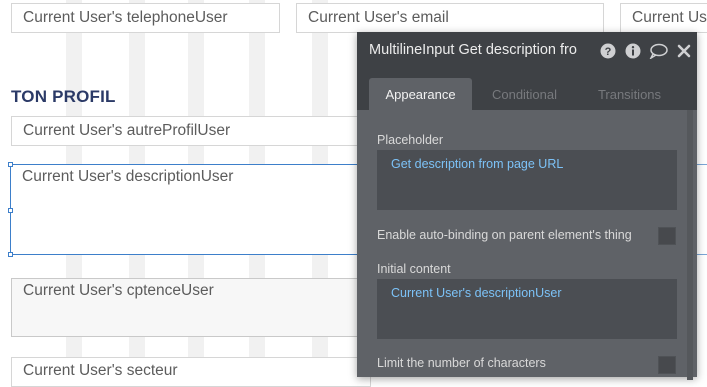 The width and height of the screenshot is (707, 387). What do you see at coordinates (191, 307) in the screenshot?
I see `competence-field: Current User's cptenceUser` at bounding box center [191, 307].